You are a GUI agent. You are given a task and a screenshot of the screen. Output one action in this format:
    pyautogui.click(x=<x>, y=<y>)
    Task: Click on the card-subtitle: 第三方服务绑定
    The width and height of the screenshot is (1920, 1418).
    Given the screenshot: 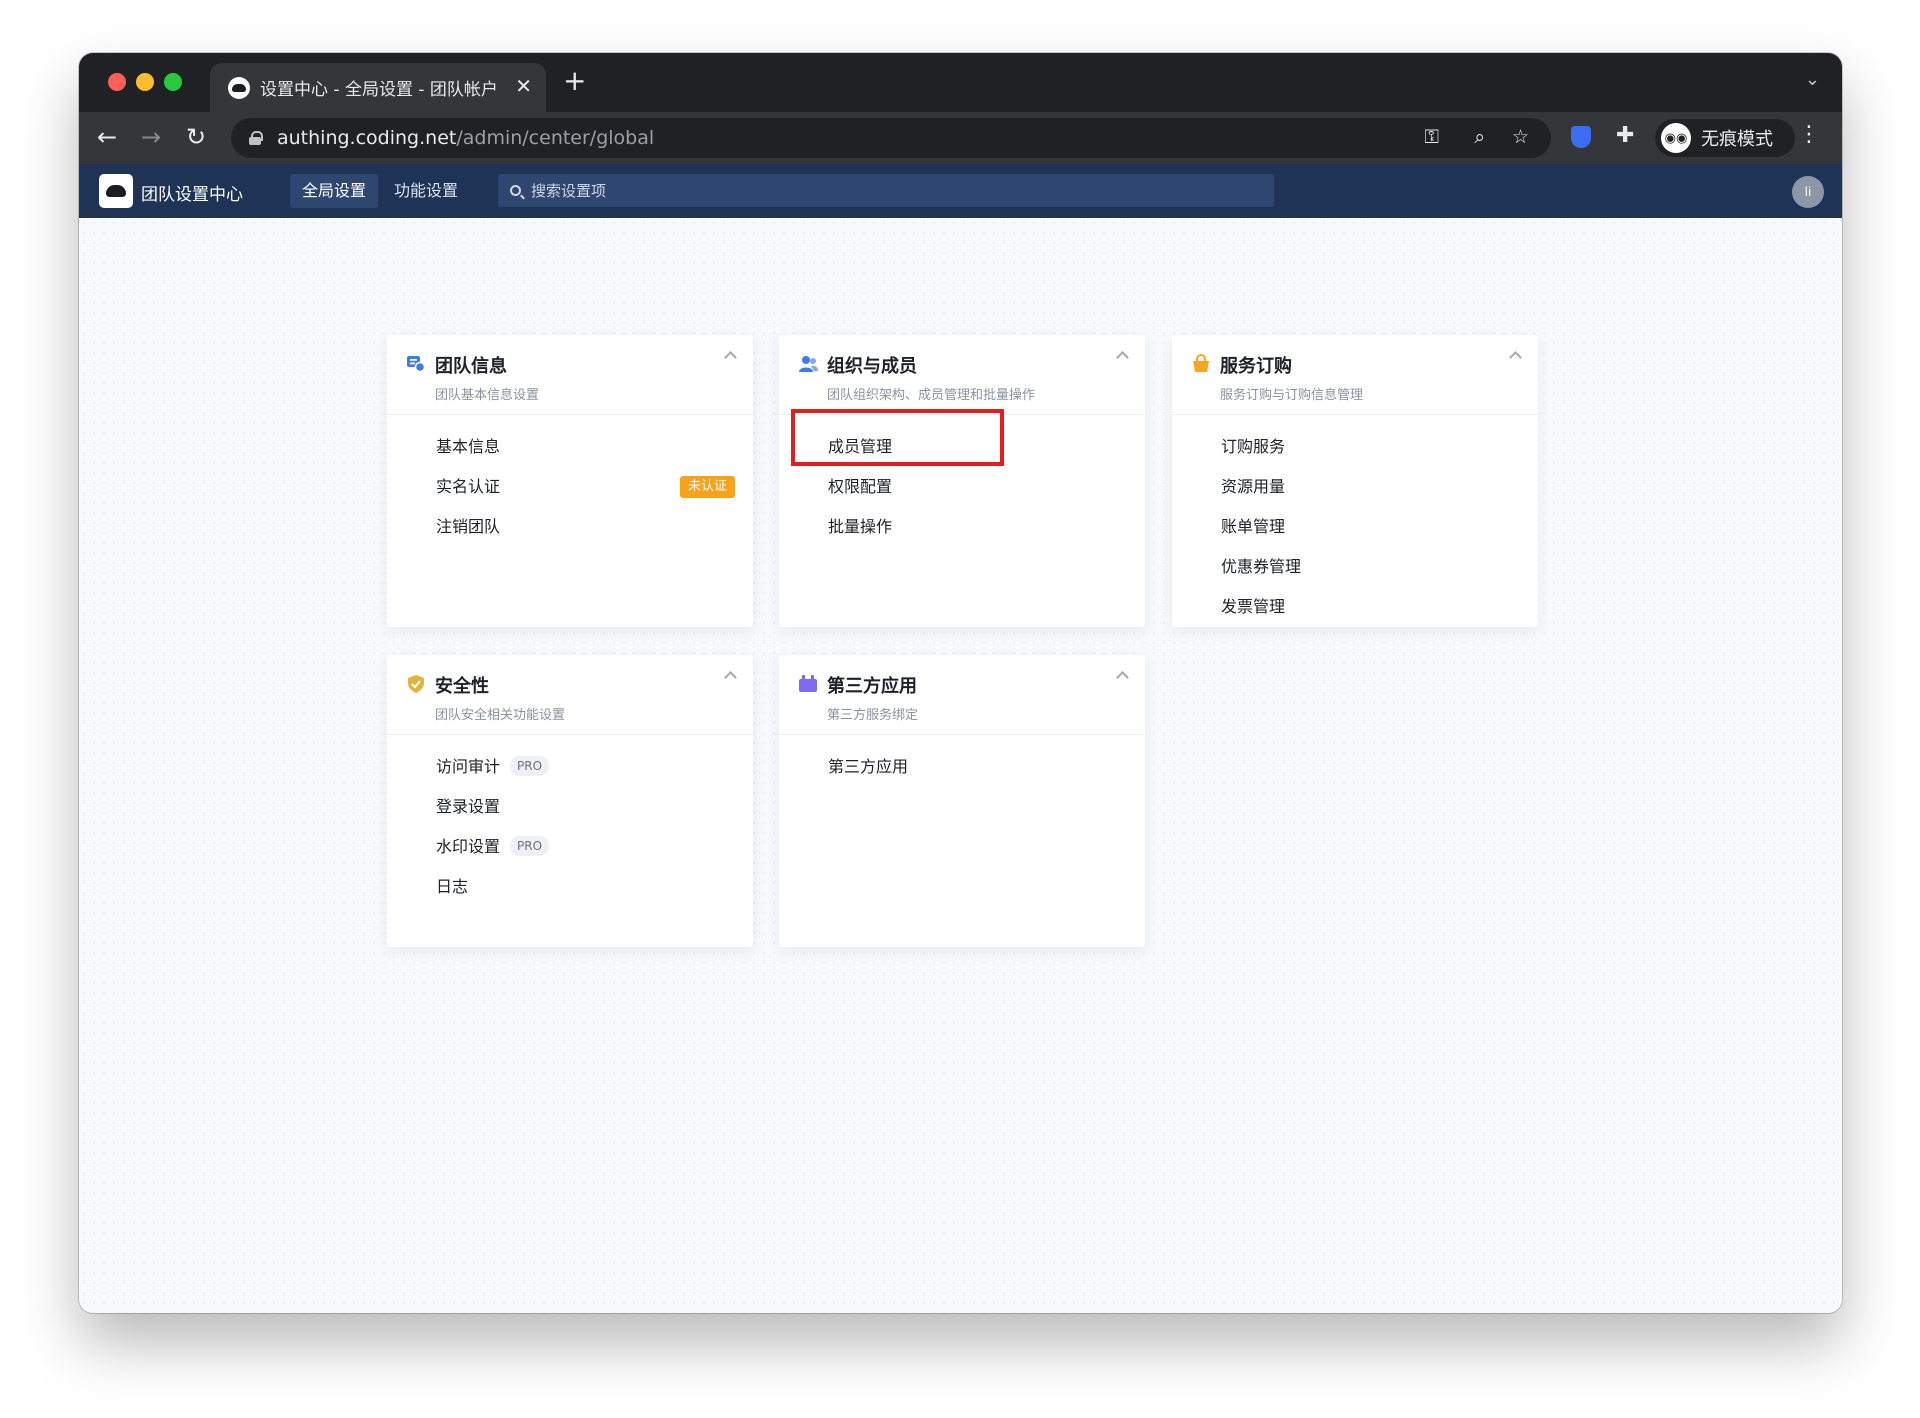 What is the action you would take?
    pyautogui.click(x=873, y=715)
    